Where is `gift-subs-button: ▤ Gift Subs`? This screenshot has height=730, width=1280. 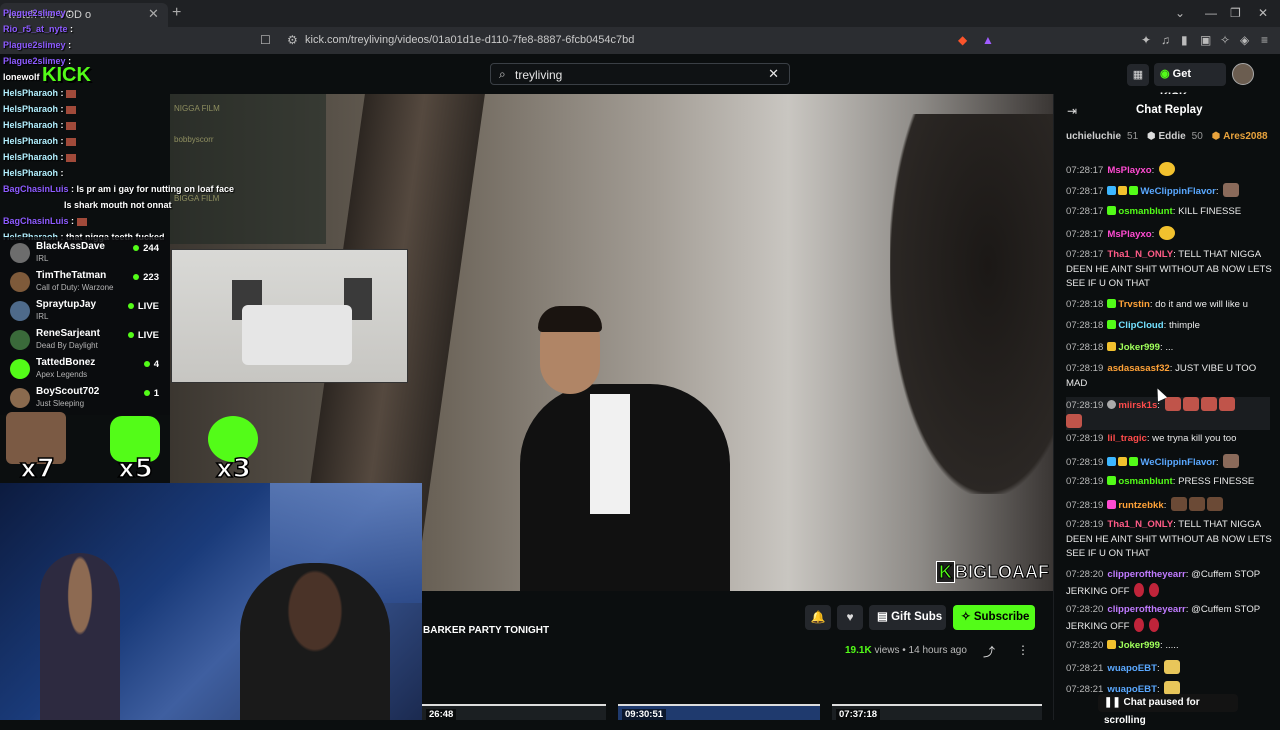
gift-subs-button: ▤ Gift Subs is located at coordinates (907, 617).